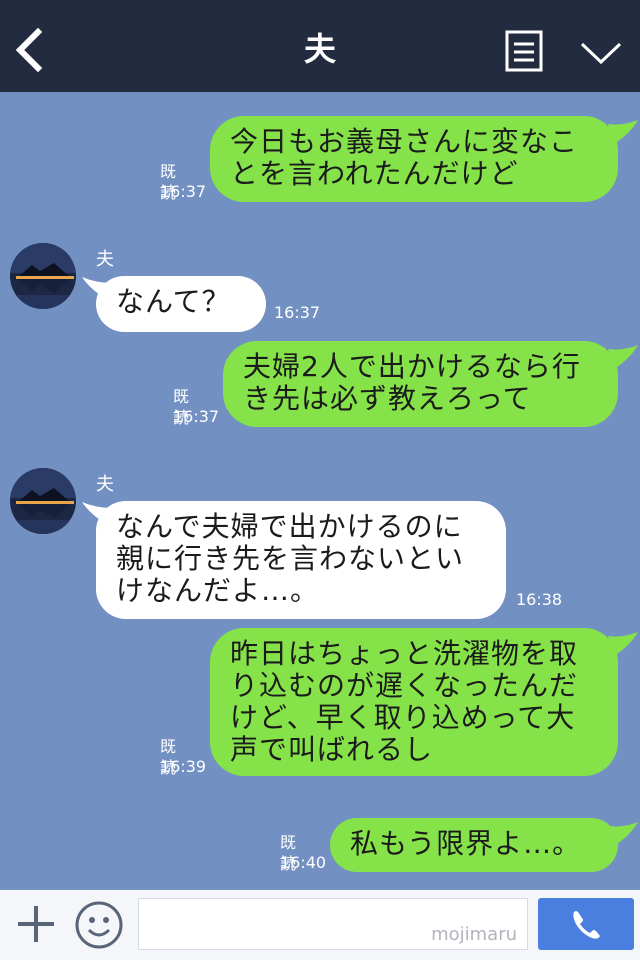 The height and width of the screenshot is (960, 640). I want to click on chevron-left-icon, so click(29, 50).